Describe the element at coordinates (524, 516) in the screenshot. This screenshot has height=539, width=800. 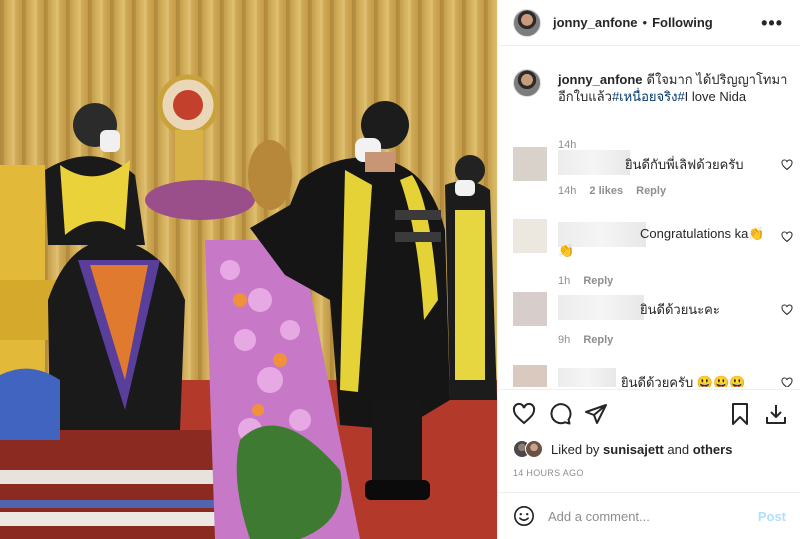
I see `emoji-icon` at that location.